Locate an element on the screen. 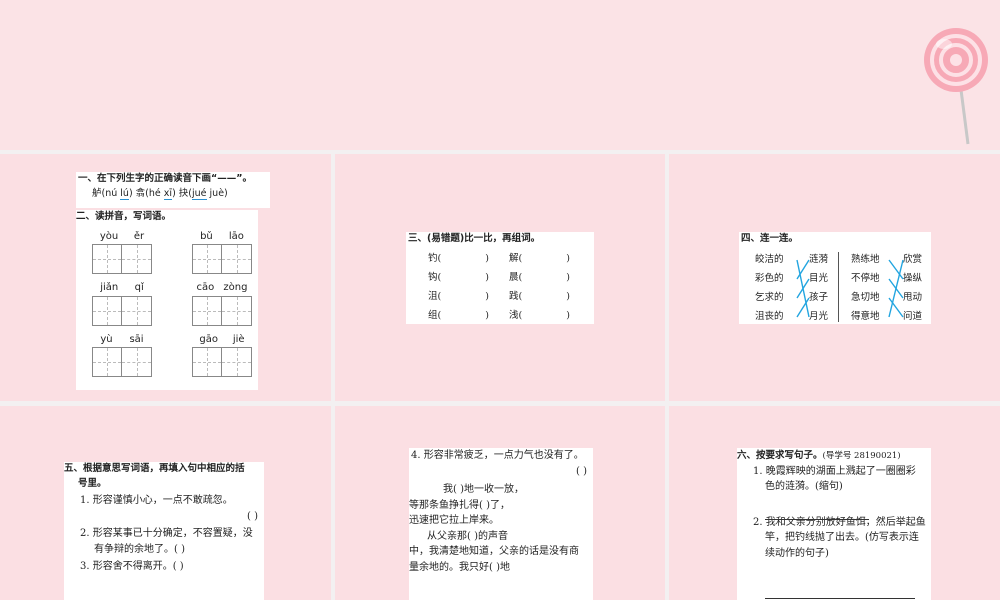  passage-line: 中，我清楚地知道，父亲的话是没有商 is located at coordinates (494, 551).